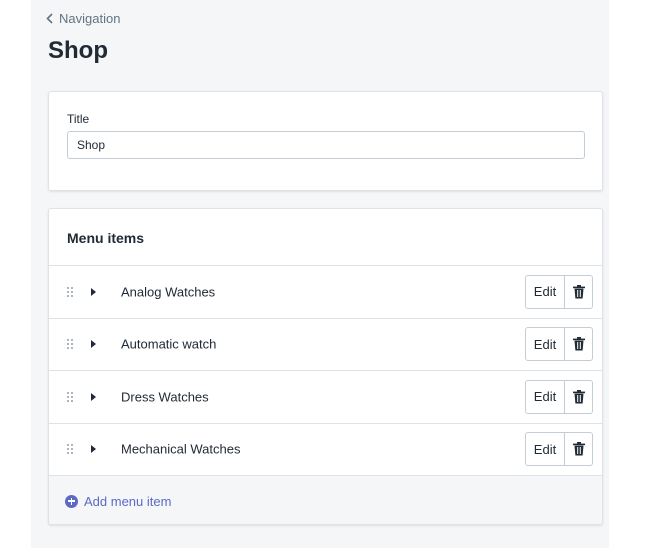 Image resolution: width=664 pixels, height=548 pixels. I want to click on page-title: Shop, so click(78, 50).